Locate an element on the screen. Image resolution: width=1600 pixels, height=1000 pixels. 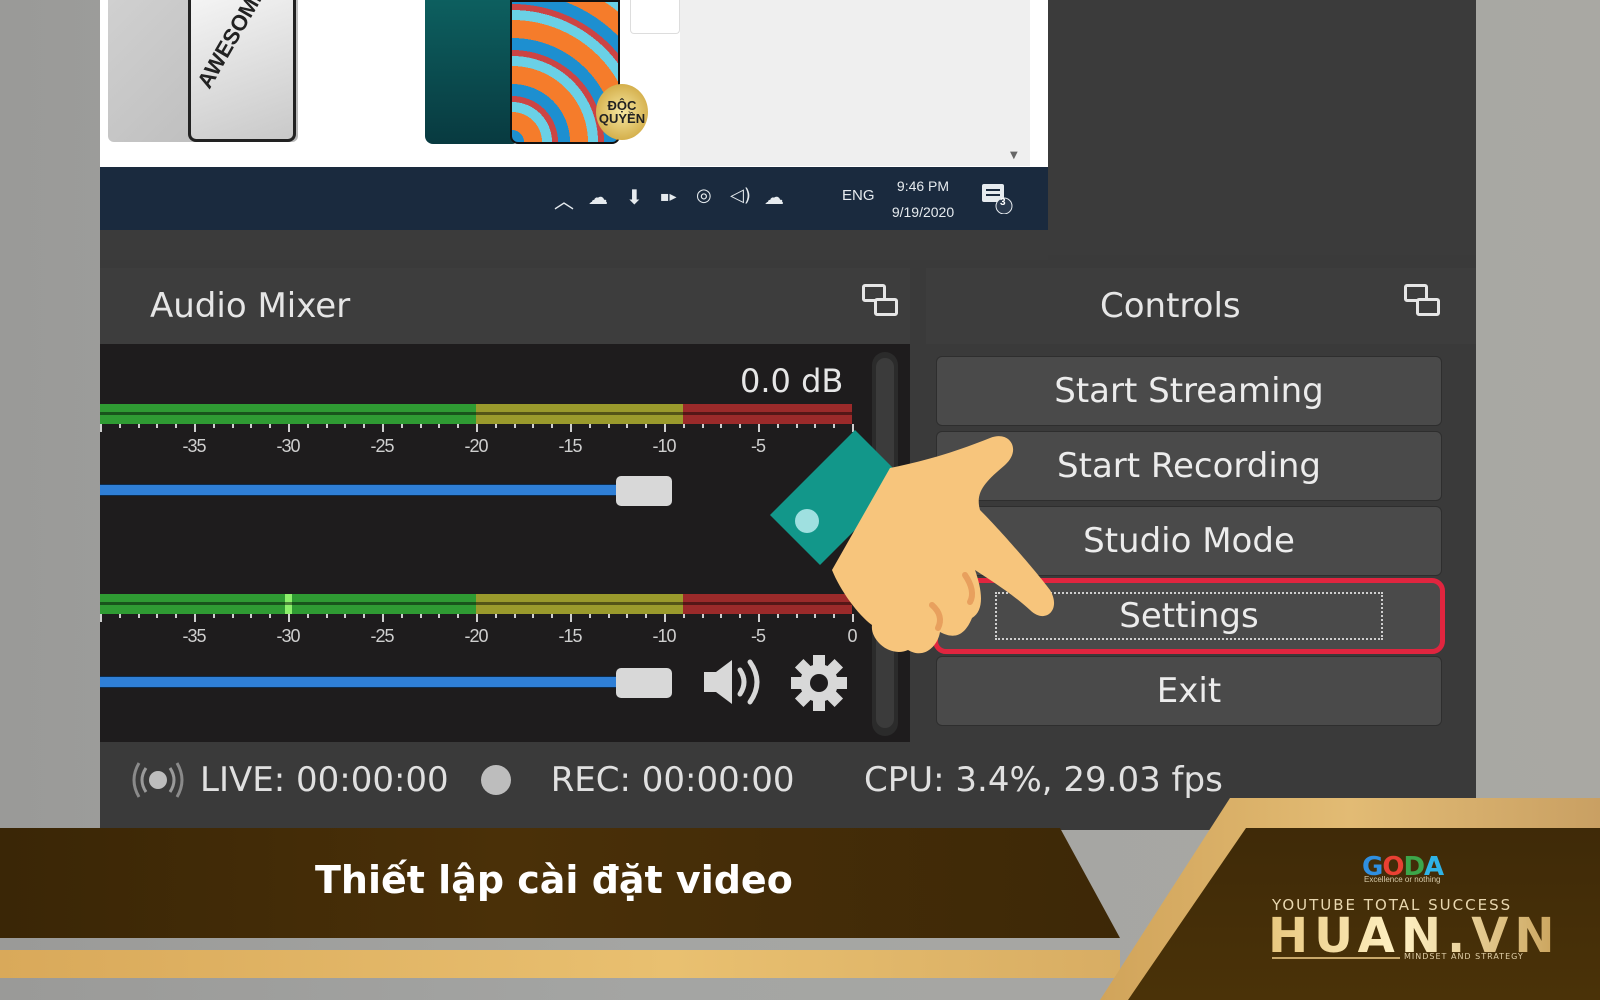
scale-label: -25 is located at coordinates (382, 446).